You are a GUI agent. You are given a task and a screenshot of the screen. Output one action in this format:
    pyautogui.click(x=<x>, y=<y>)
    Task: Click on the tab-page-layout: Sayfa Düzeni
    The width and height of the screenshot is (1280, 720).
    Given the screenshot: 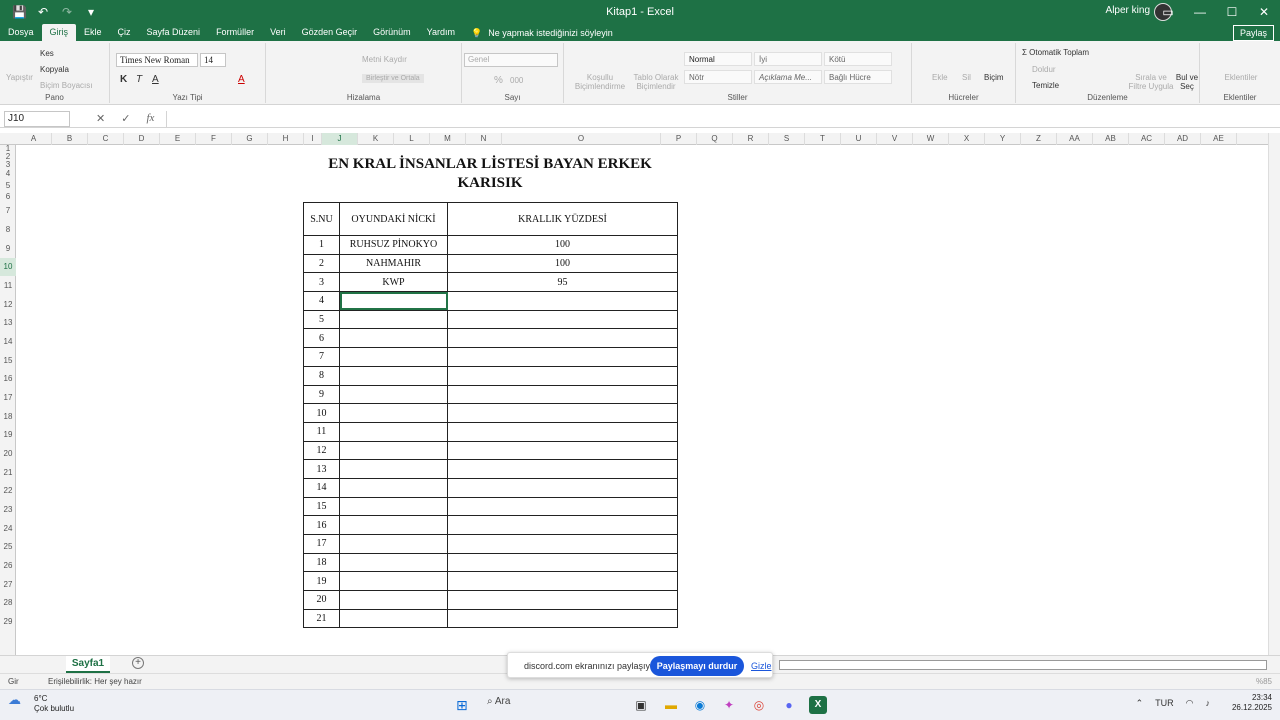 What is the action you would take?
    pyautogui.click(x=174, y=32)
    